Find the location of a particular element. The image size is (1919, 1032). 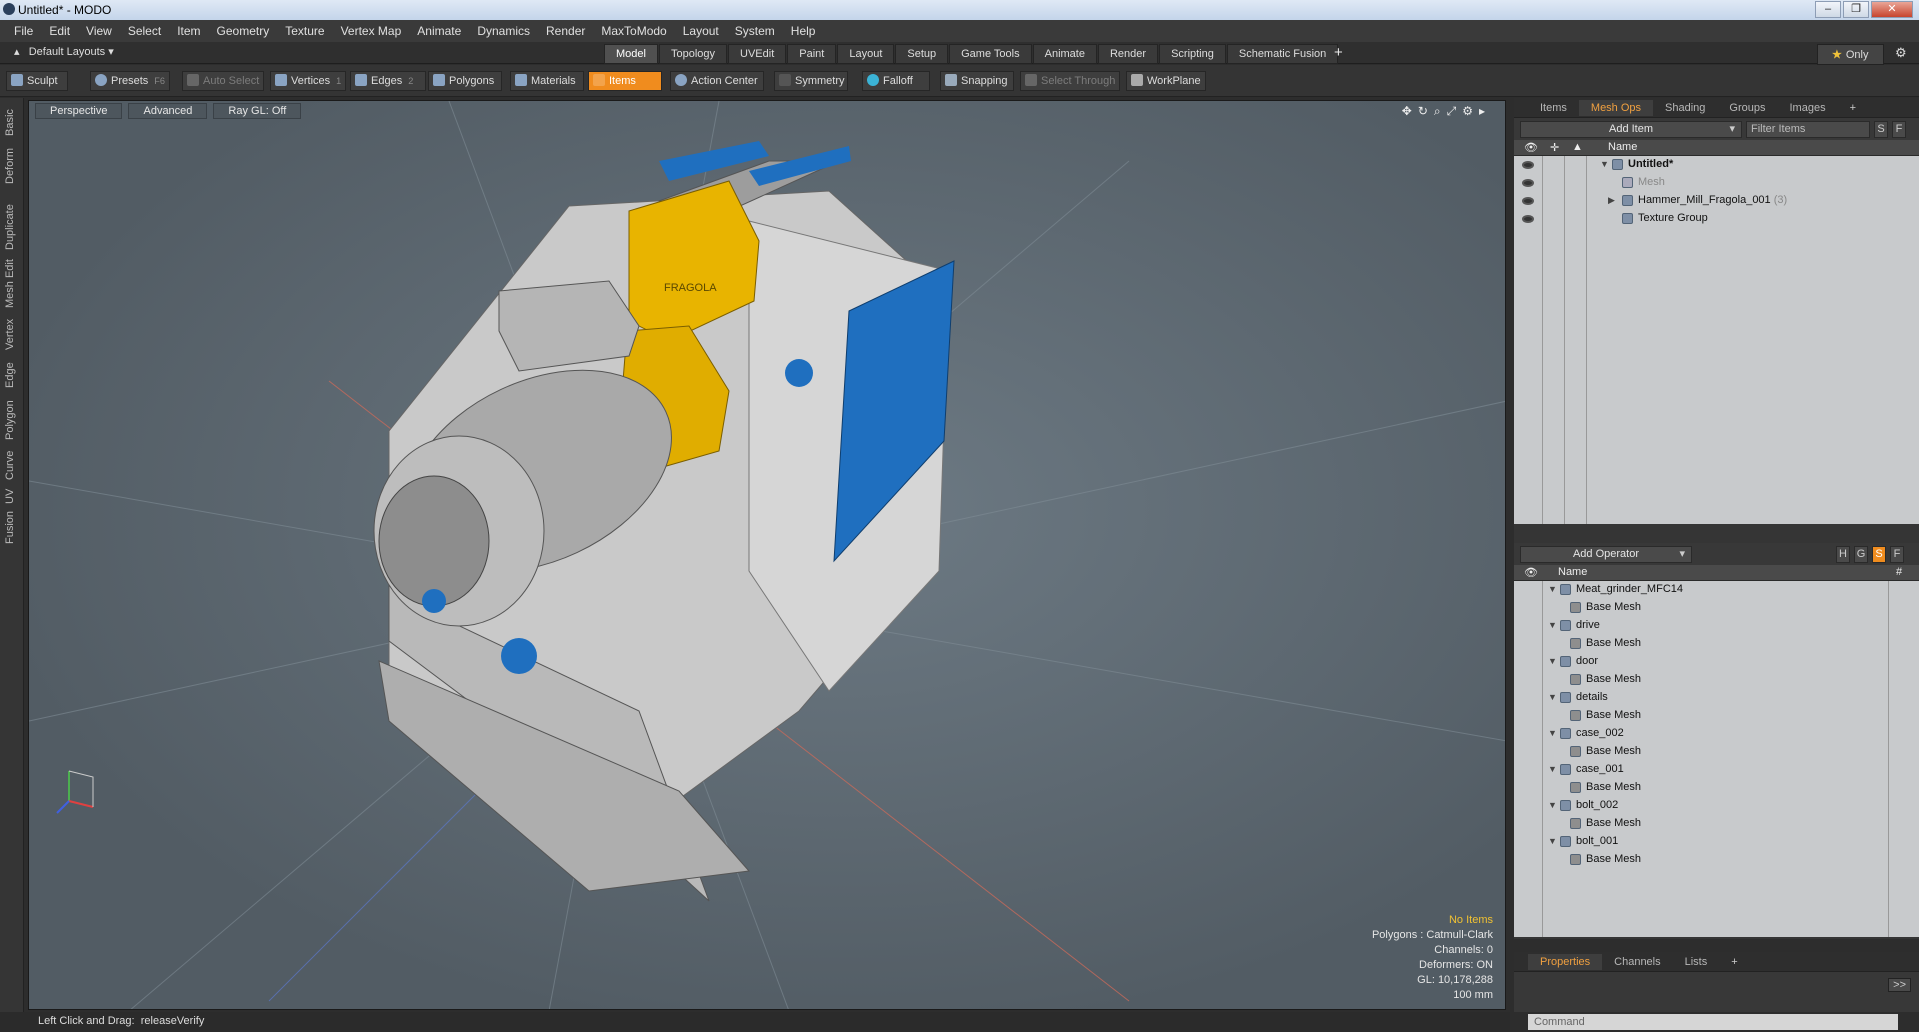

tab-model: Model is located at coordinates (631, 54).